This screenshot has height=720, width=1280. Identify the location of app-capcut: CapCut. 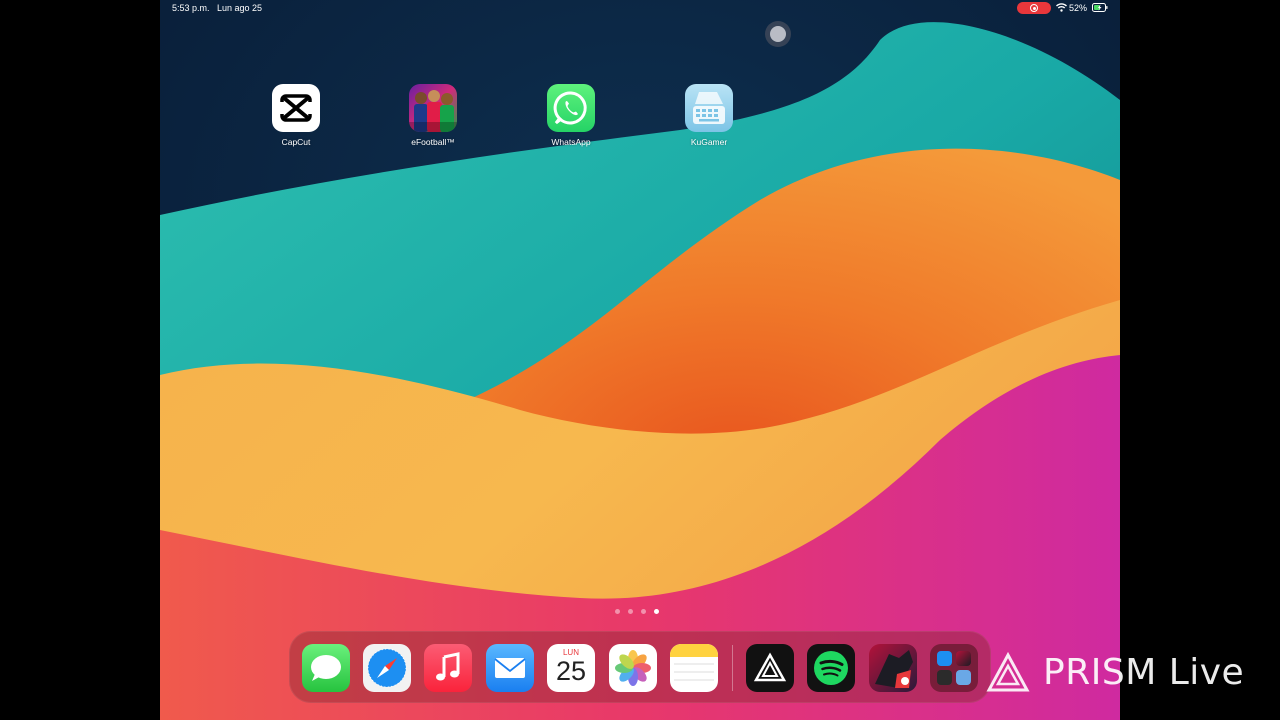
(296, 115).